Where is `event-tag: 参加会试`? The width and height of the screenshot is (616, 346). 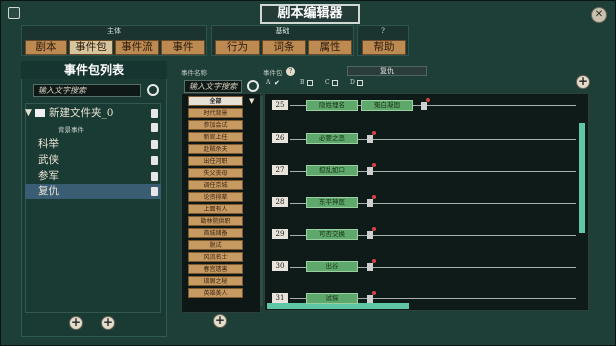
event-tag: 参加会试 is located at coordinates (215, 125).